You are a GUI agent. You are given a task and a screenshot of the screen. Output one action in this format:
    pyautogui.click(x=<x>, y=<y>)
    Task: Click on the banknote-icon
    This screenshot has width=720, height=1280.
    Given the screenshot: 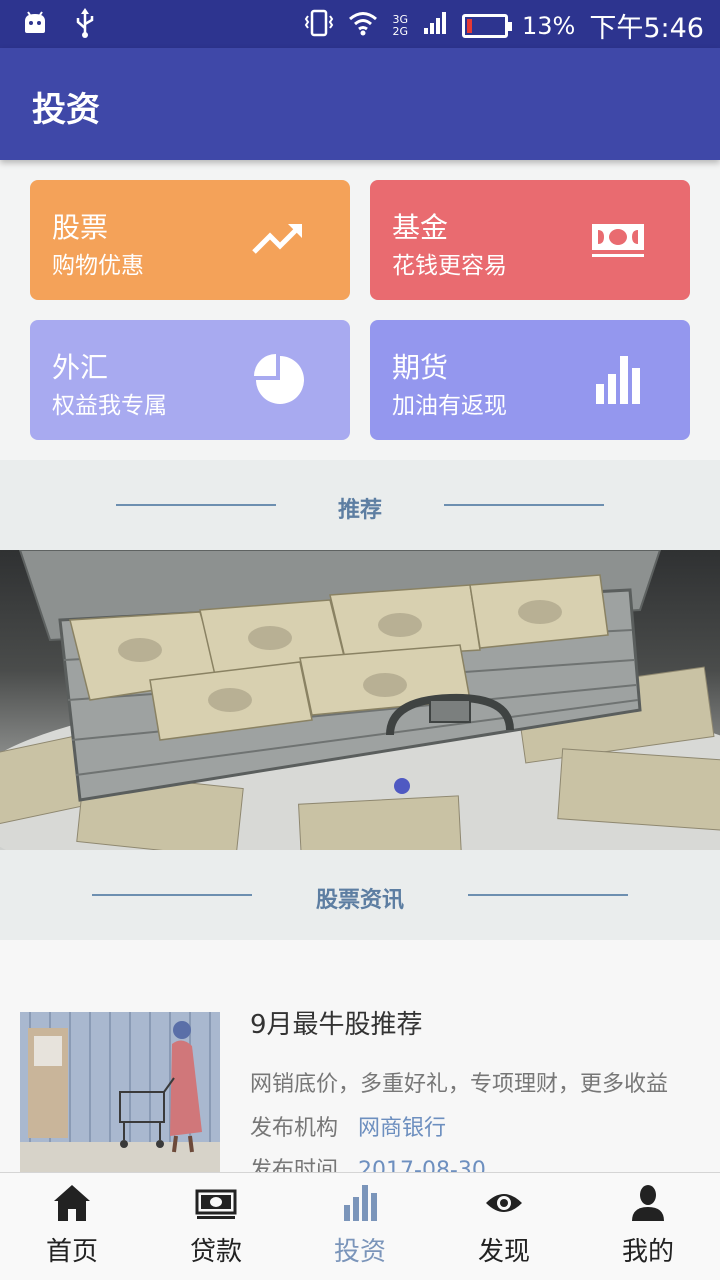 What is the action you would take?
    pyautogui.click(x=618, y=240)
    